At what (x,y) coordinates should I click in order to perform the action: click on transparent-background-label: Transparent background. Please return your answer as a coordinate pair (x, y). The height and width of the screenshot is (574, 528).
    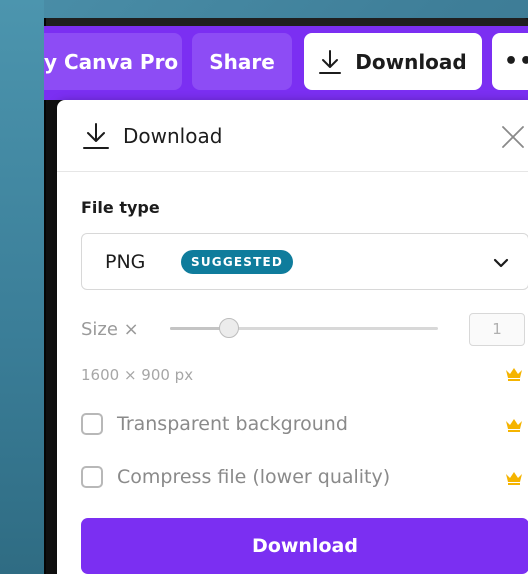
    Looking at the image, I should click on (232, 424).